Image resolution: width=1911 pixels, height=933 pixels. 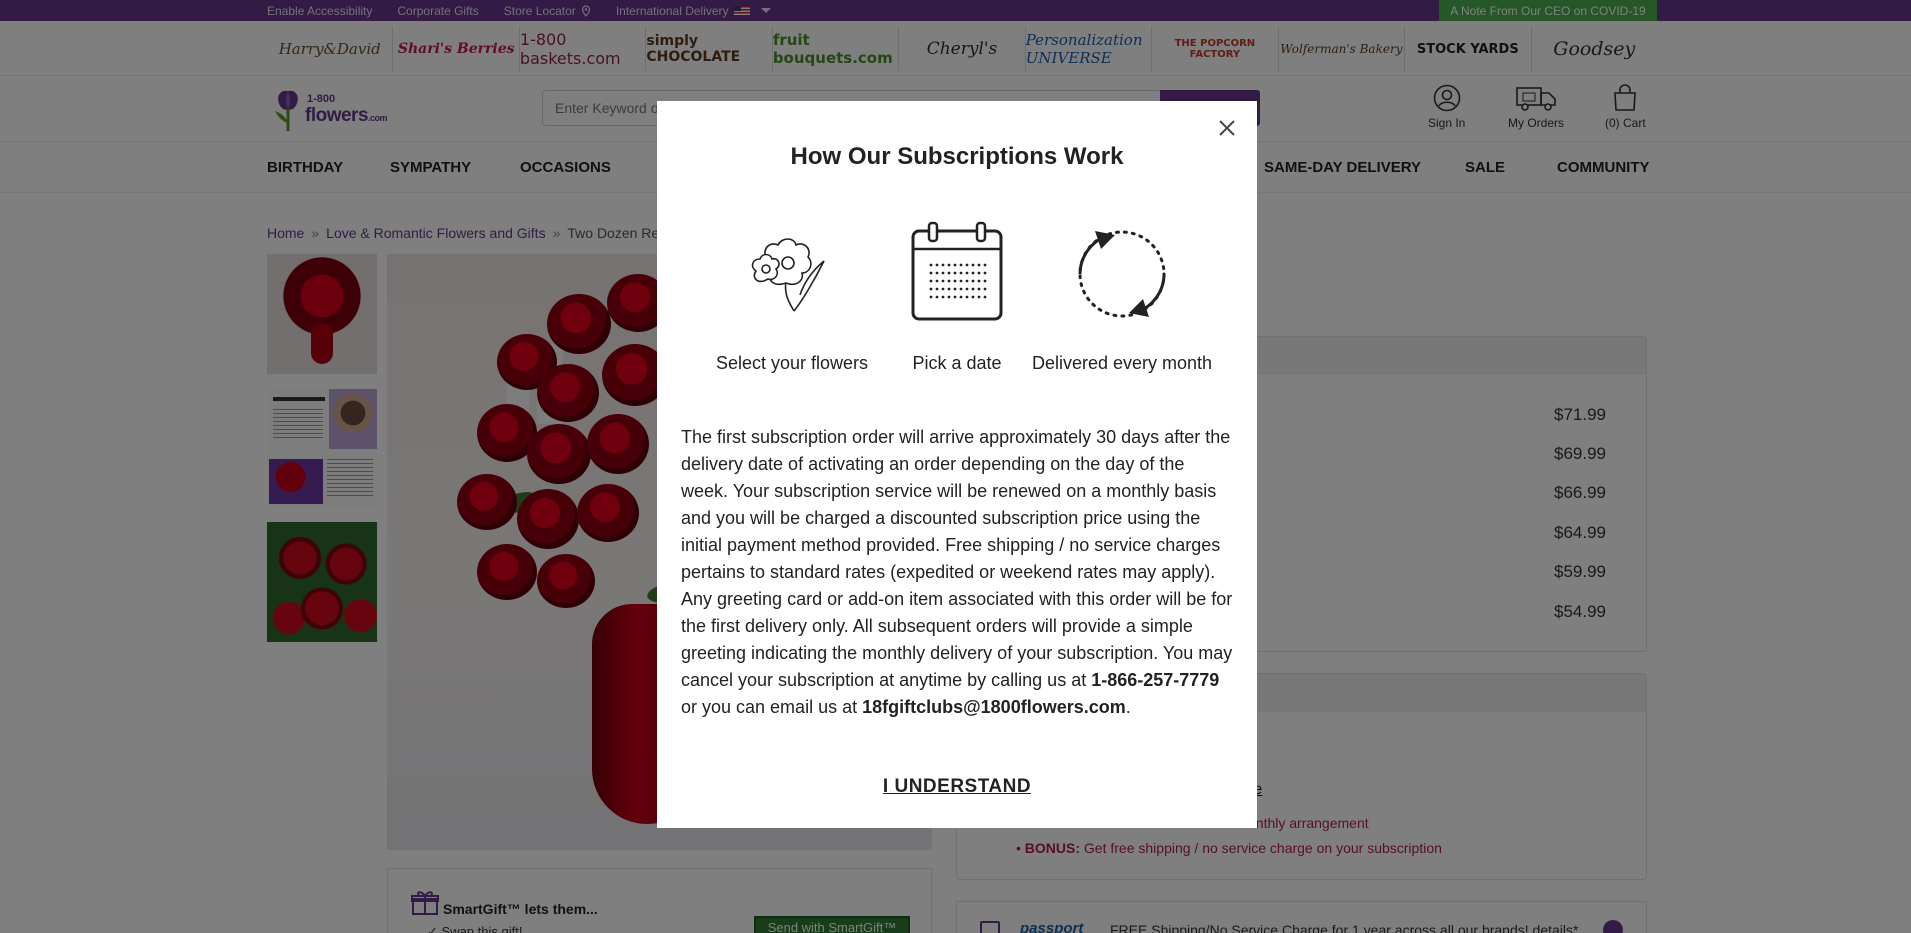 I want to click on close-icon, so click(x=1227, y=128).